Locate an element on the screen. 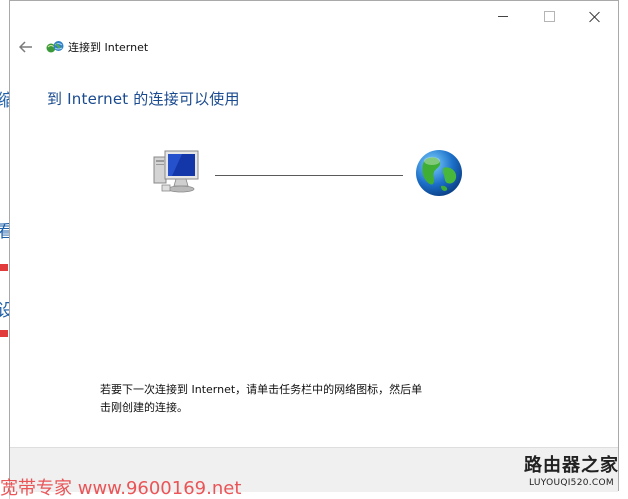 This screenshot has height=499, width=628. minimize-button is located at coordinates (503, 16).